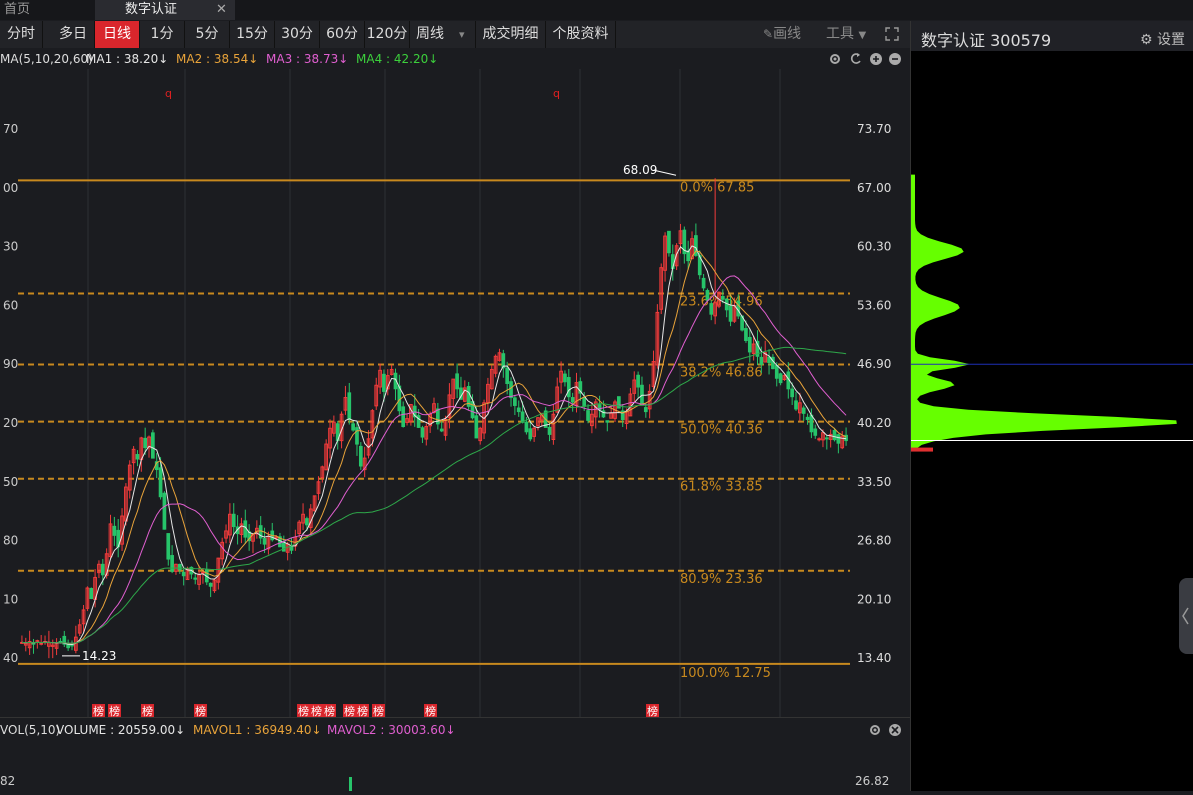 The image size is (1193, 795). I want to click on y-axis-tick-label: 20.10, so click(874, 599).